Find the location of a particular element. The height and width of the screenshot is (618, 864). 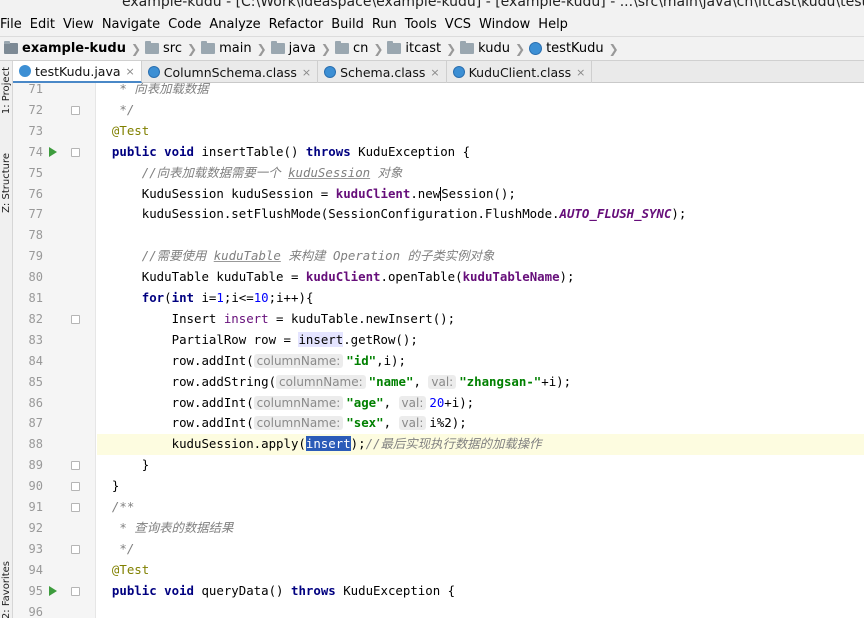

breadcrumb-item-project: example-kudu ❯ is located at coordinates (70, 48).